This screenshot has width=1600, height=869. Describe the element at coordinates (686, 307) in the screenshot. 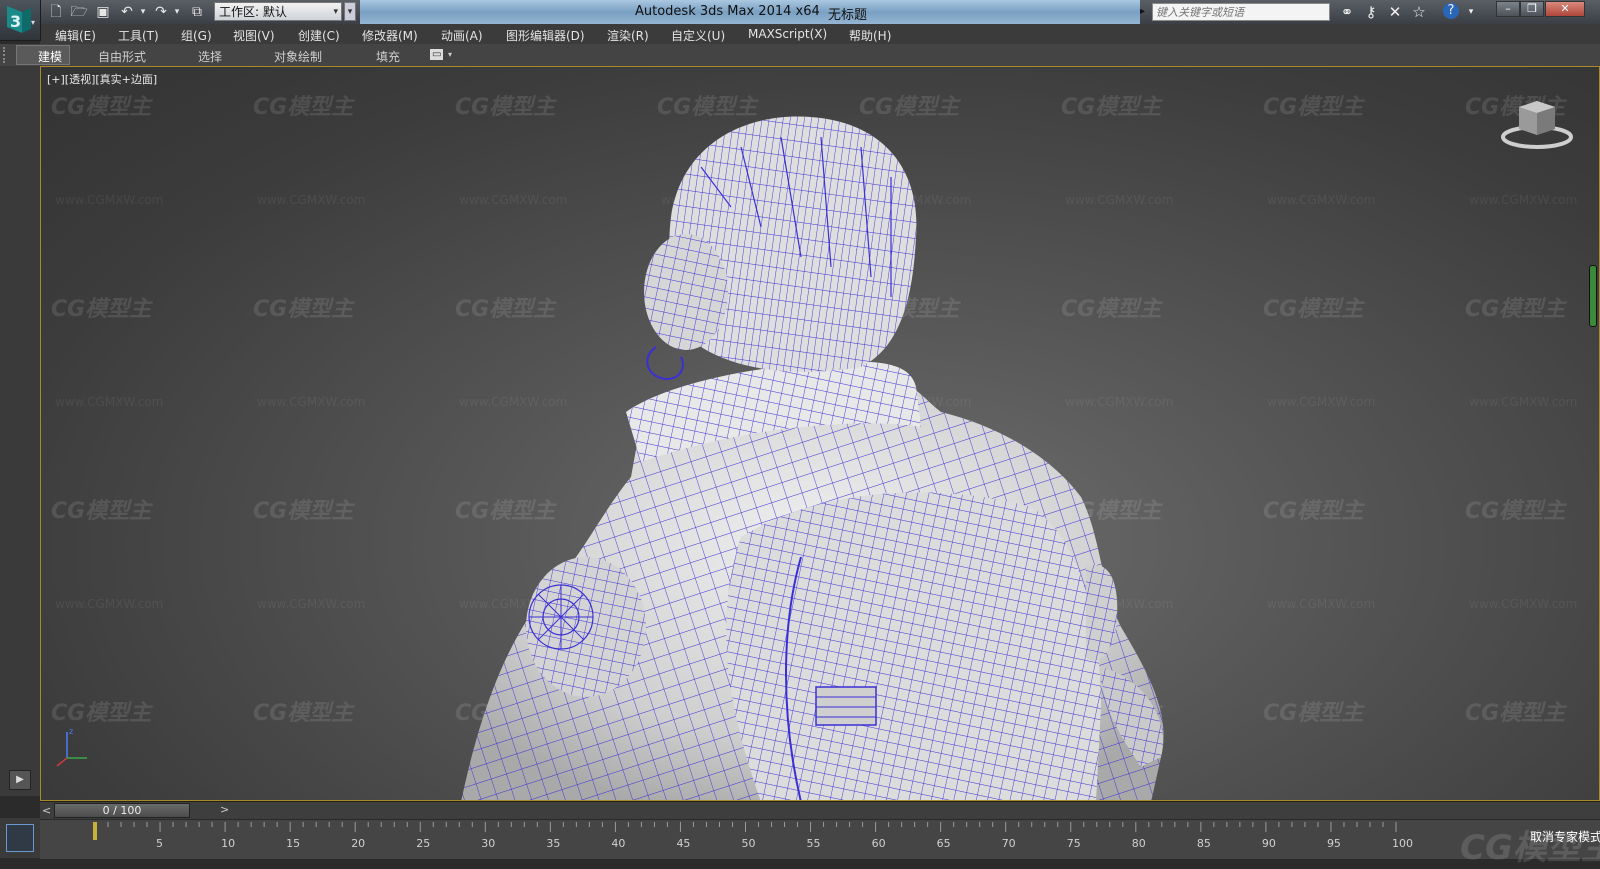

I see `headphone-mesh` at that location.